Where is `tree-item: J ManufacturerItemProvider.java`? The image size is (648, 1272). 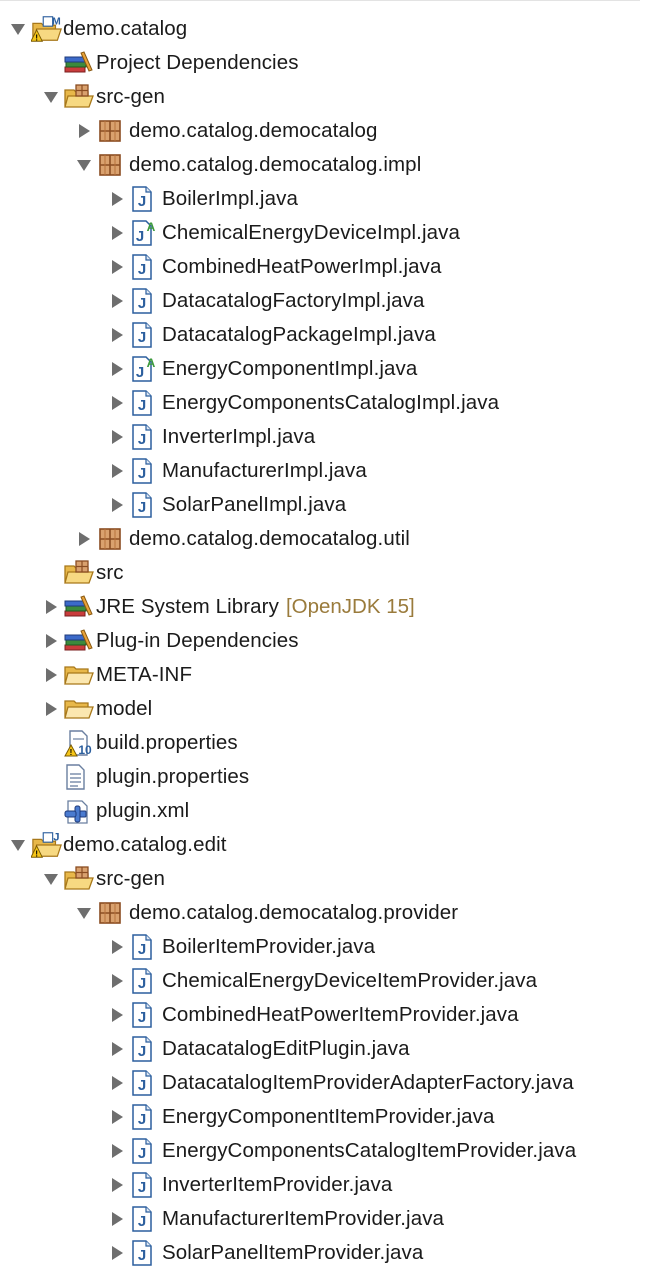
tree-item: J ManufacturerItemProvider.java is located at coordinates (275, 1219).